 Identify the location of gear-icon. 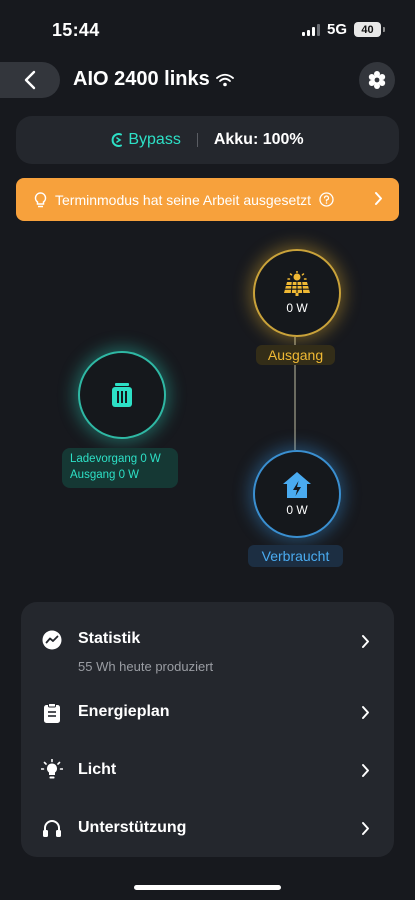
(377, 80).